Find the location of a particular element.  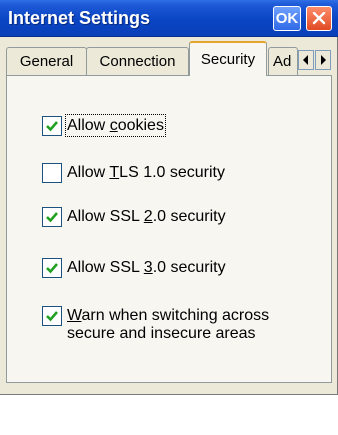

allow-cookies-checkbox is located at coordinates (52, 126).